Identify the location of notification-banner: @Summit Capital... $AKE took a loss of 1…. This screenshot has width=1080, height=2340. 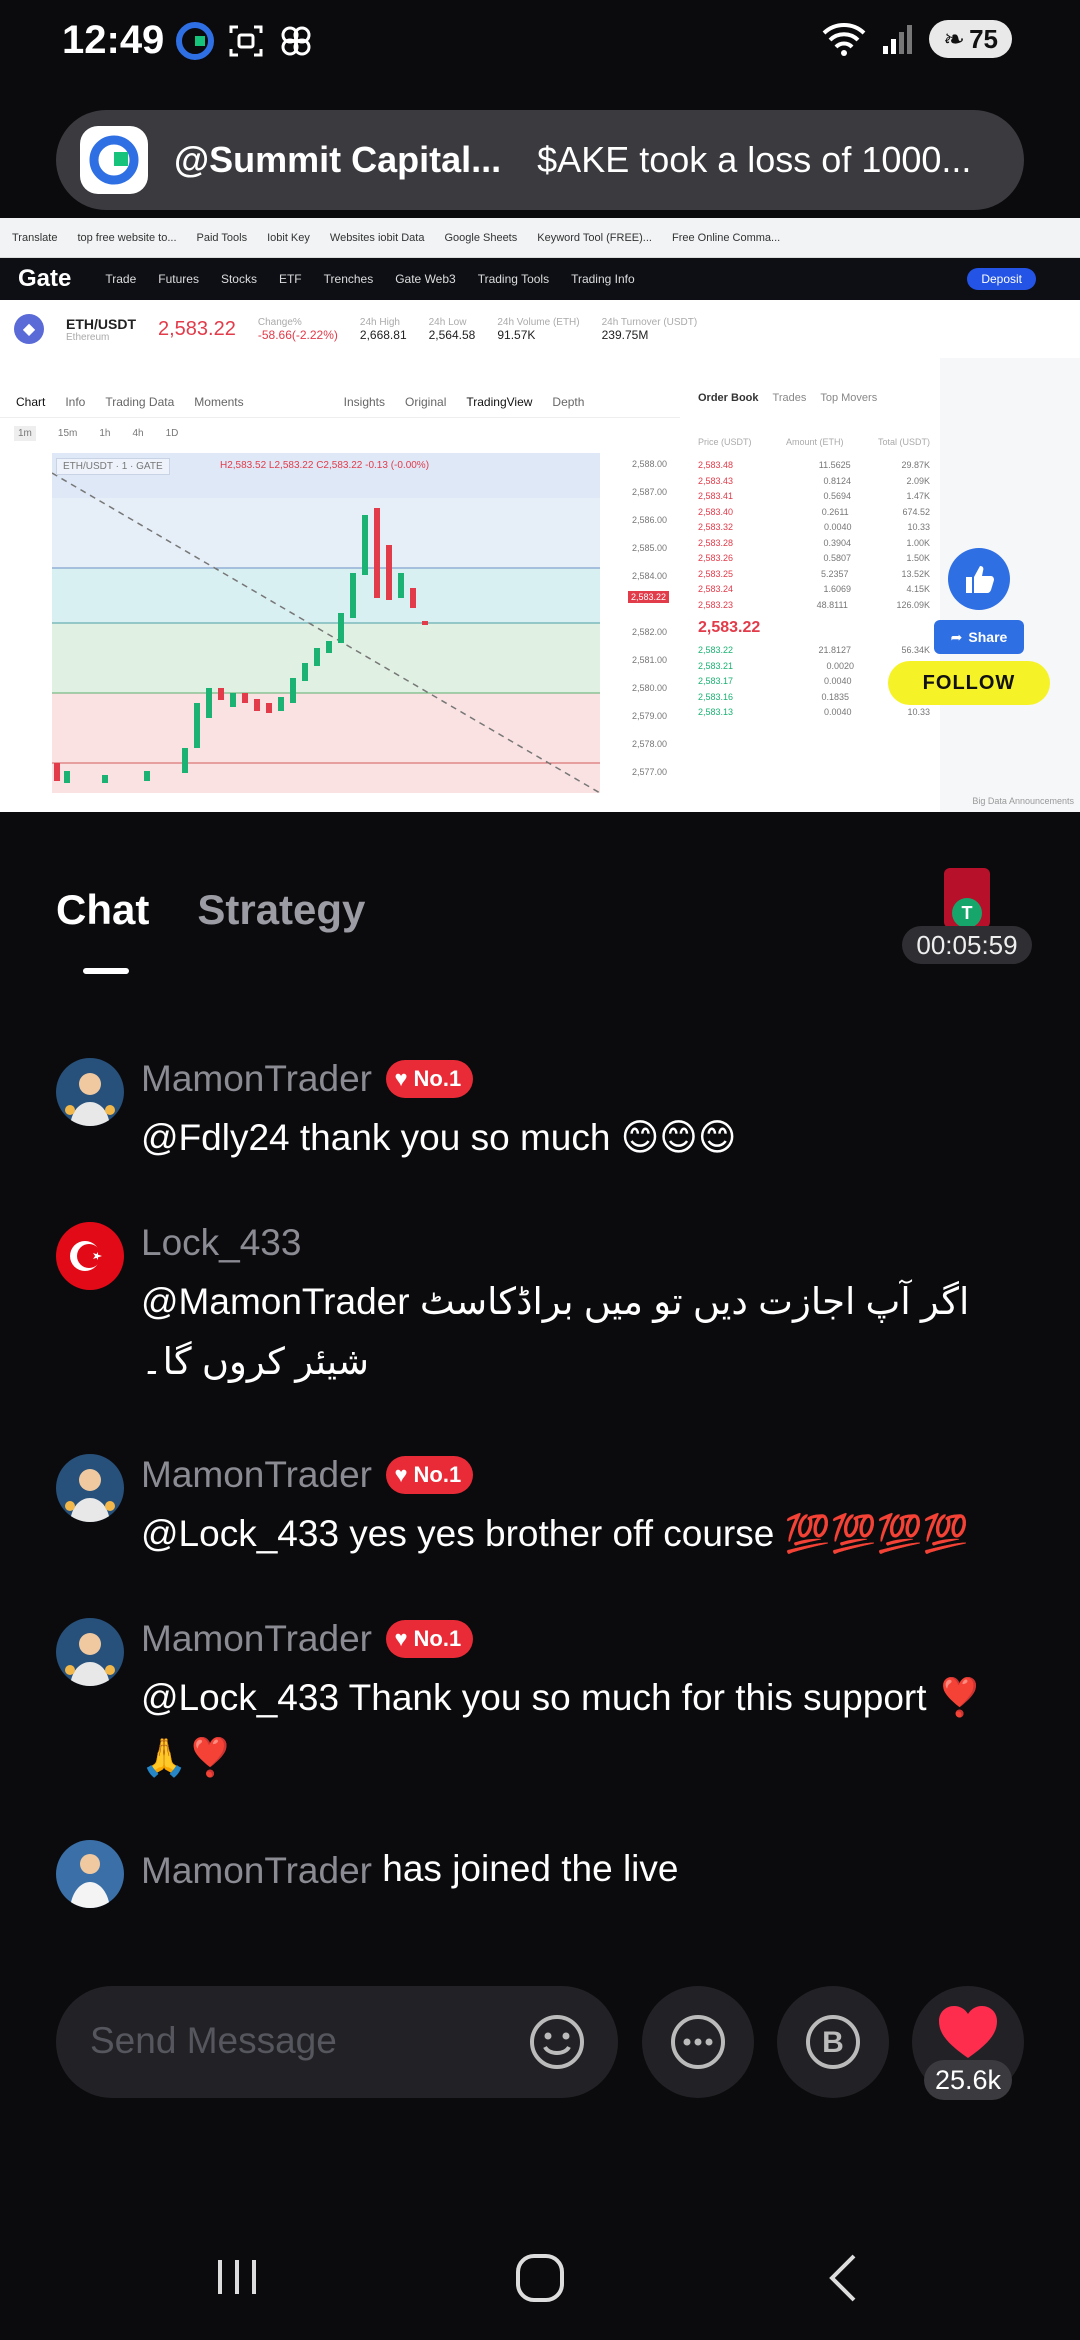
(540, 160).